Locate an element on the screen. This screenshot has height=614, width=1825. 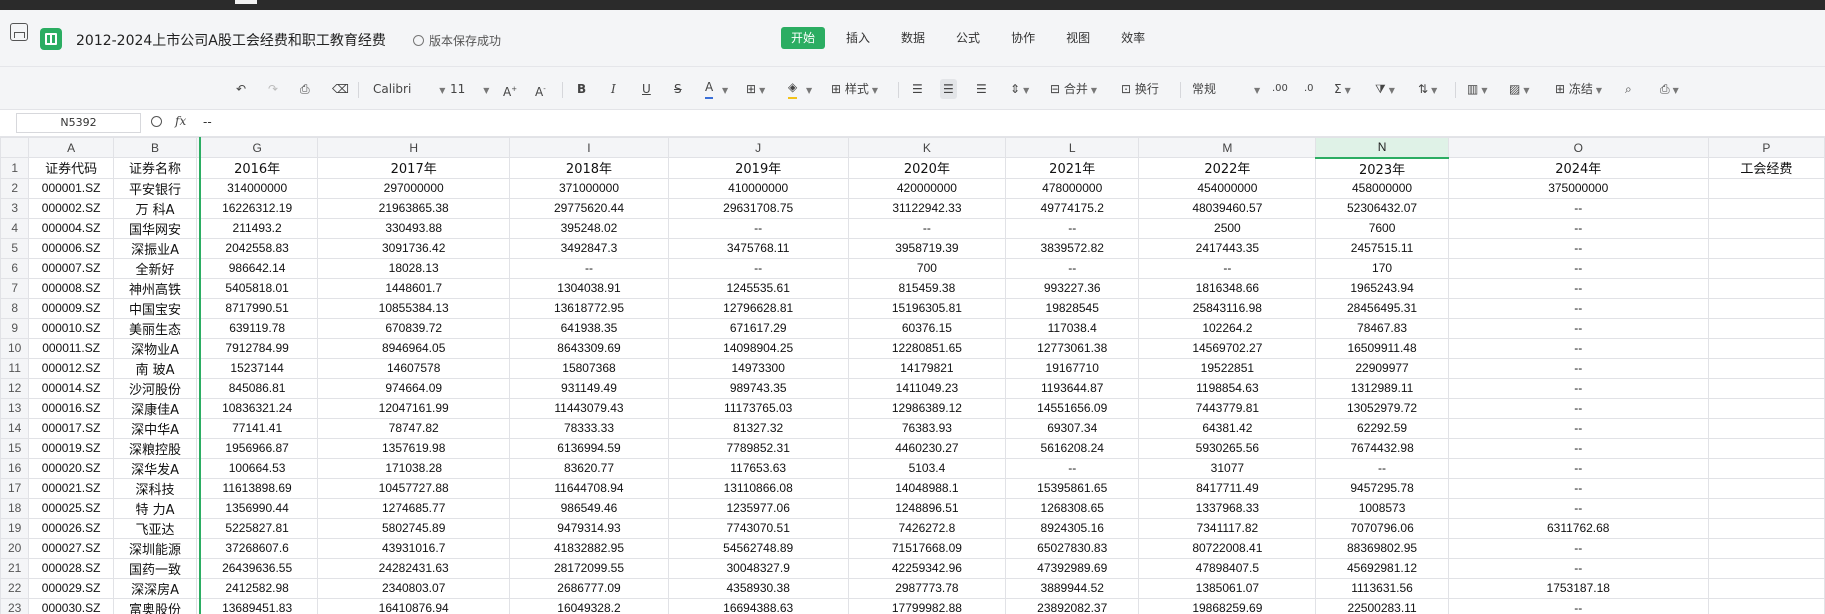
cell-a19: 000026.SZ is located at coordinates (71, 528).